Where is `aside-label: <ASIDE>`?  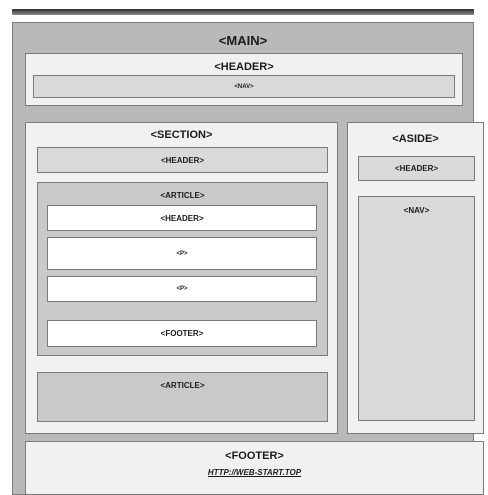
aside-label: <ASIDE> is located at coordinates (415, 139).